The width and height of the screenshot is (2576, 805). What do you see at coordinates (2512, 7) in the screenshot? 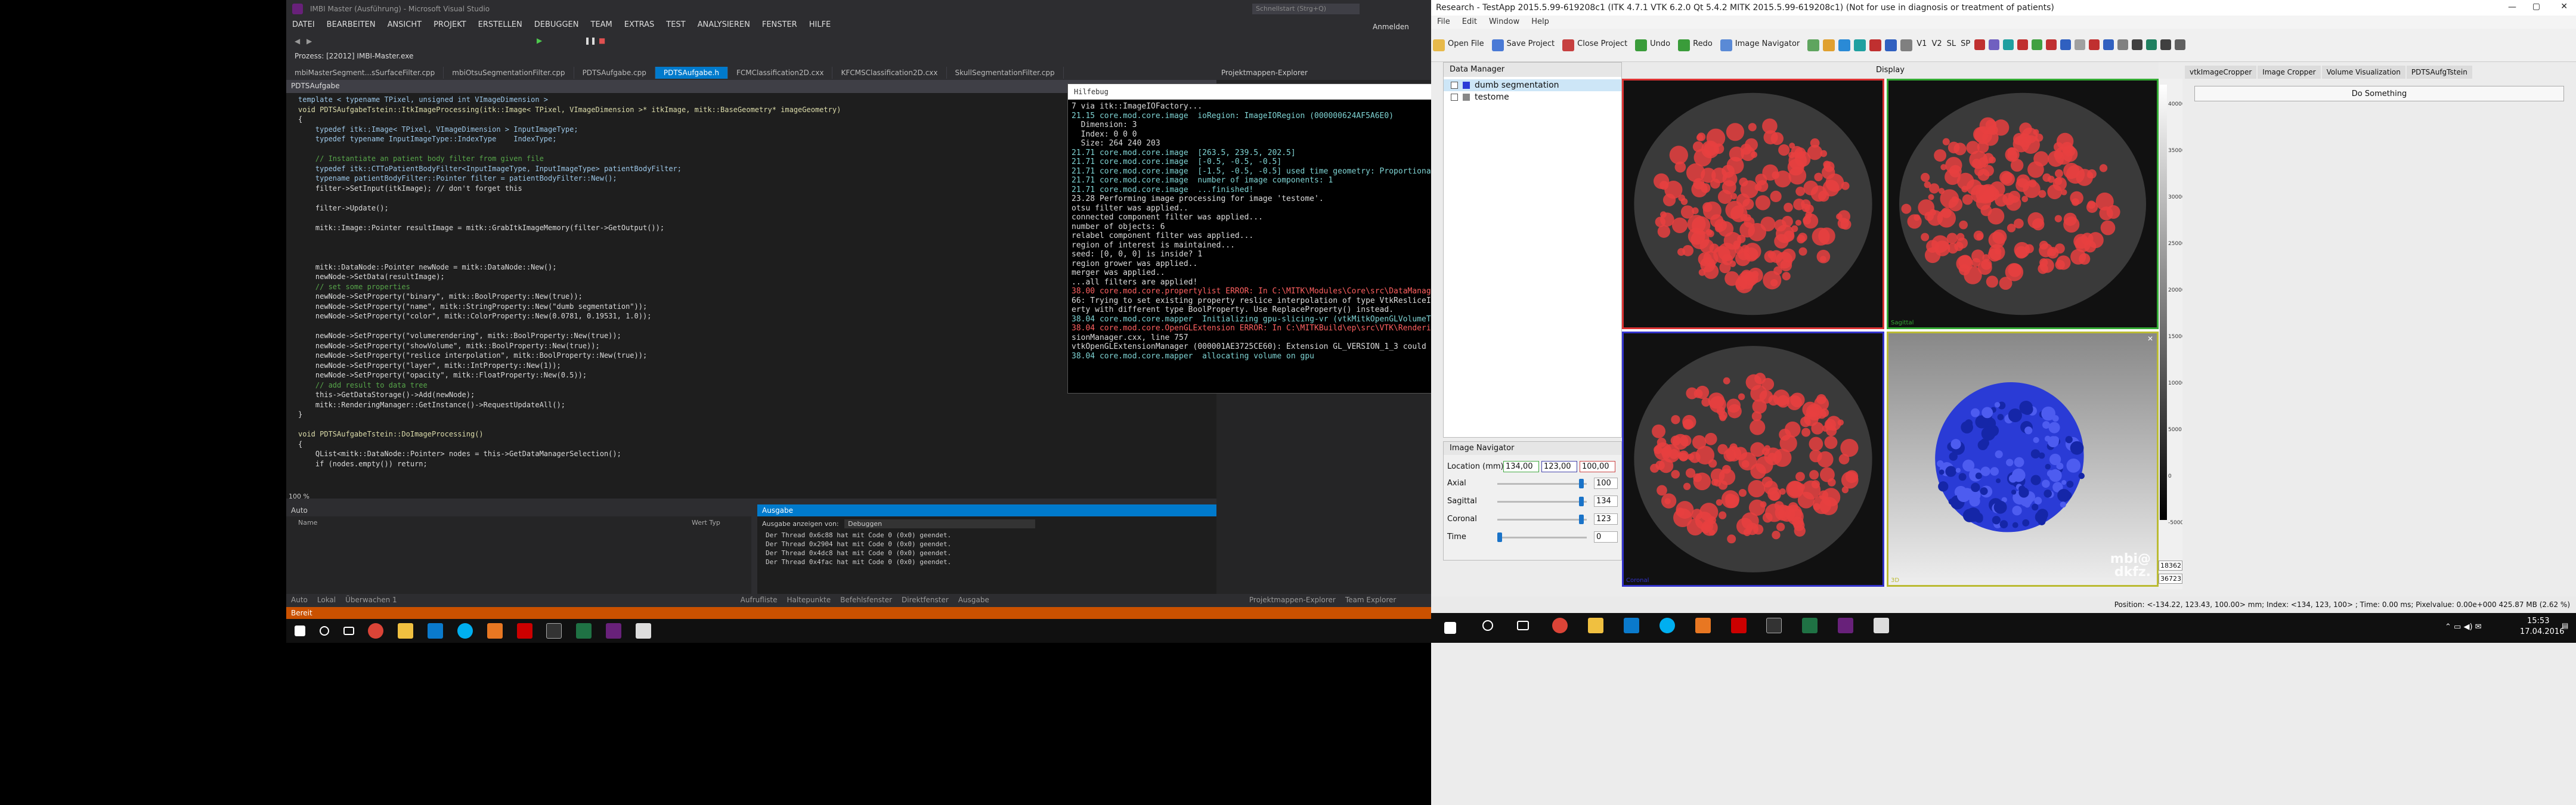
I see `minimize-icon: —` at bounding box center [2512, 7].